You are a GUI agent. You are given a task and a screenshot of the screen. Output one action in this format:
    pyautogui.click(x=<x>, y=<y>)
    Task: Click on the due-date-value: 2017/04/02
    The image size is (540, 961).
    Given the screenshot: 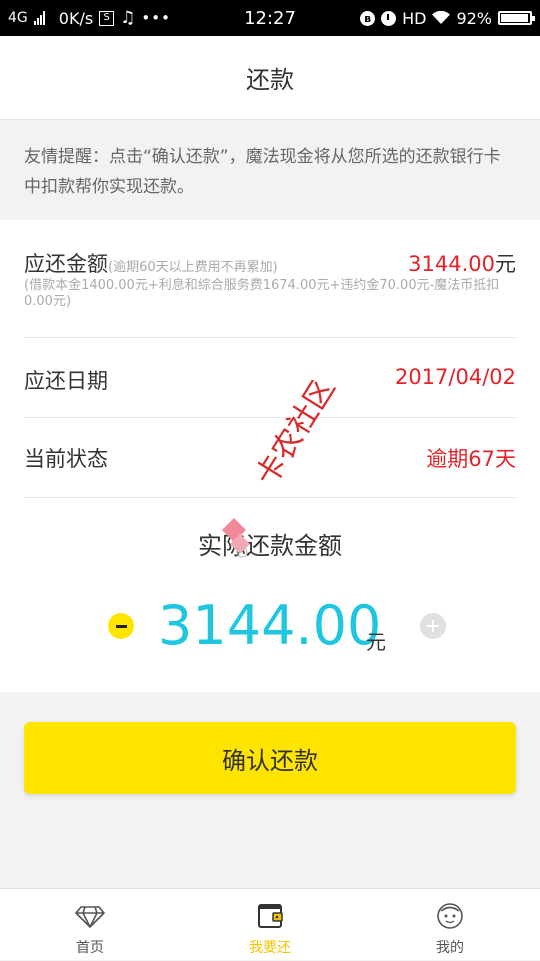 What is the action you would take?
    pyautogui.click(x=455, y=377)
    